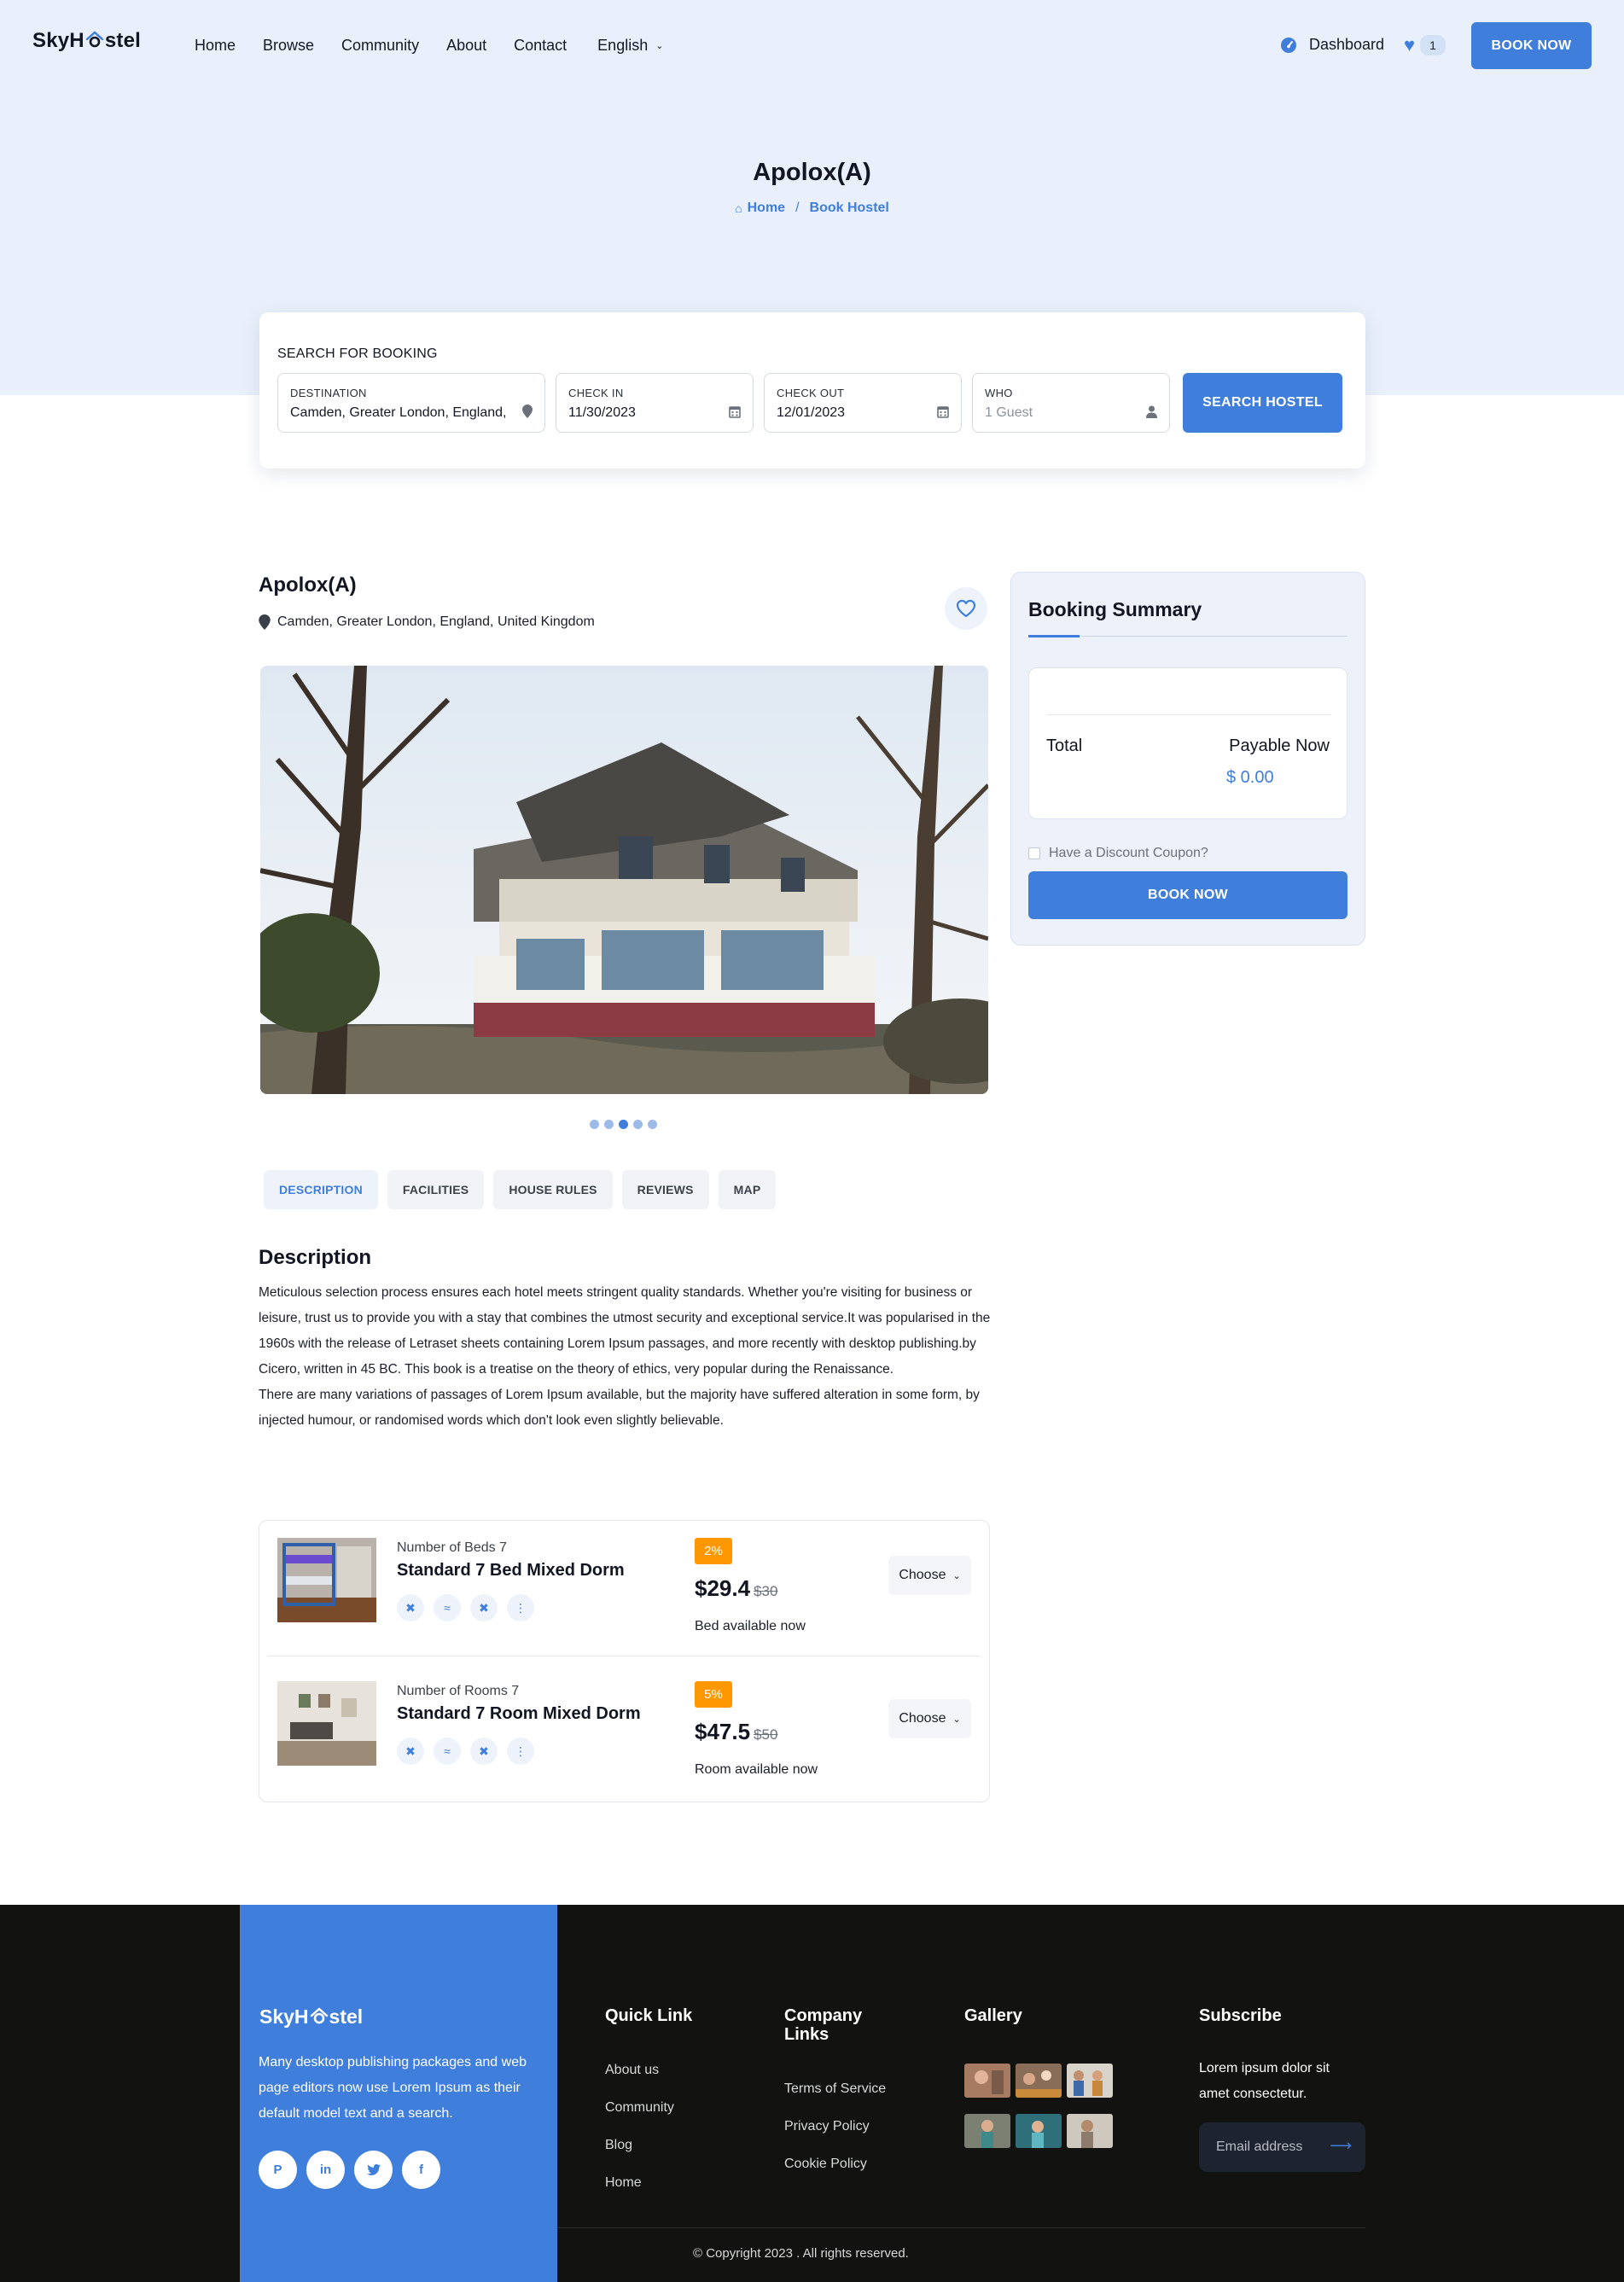  Describe the element at coordinates (827, 2126) in the screenshot. I see `footer-link-privacy: Privacy Policy` at that location.